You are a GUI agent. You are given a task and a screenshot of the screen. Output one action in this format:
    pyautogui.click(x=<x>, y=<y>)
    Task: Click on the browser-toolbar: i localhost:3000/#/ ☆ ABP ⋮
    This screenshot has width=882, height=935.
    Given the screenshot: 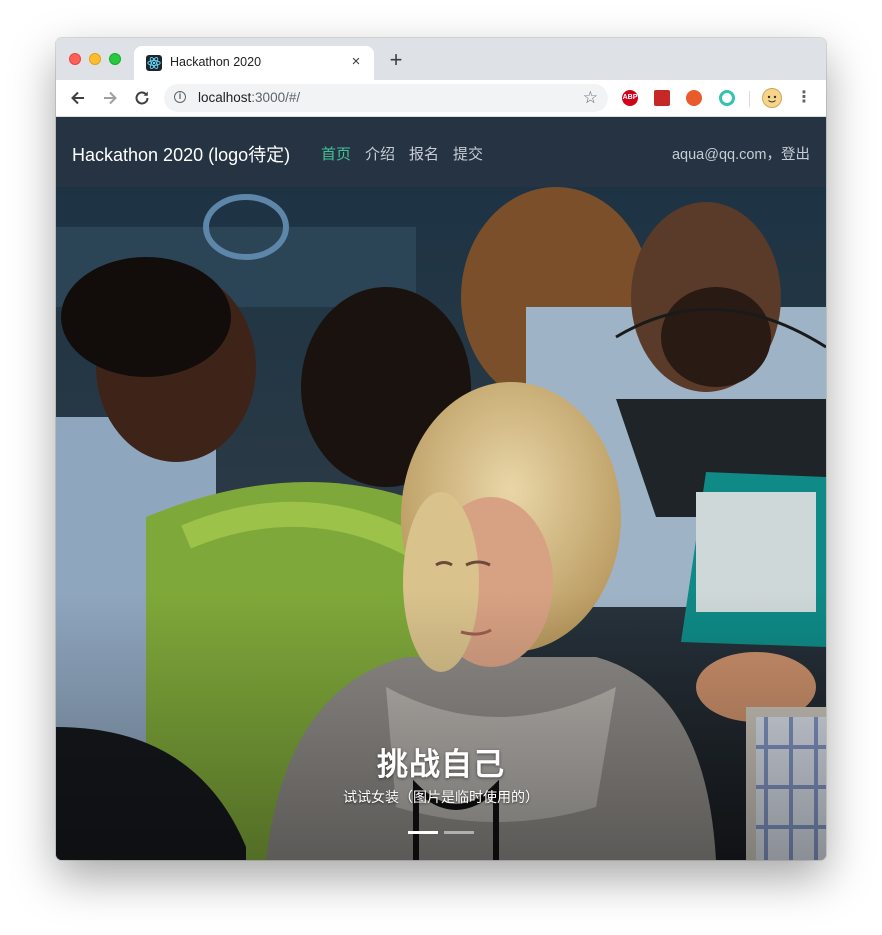 What is the action you would take?
    pyautogui.click(x=441, y=98)
    